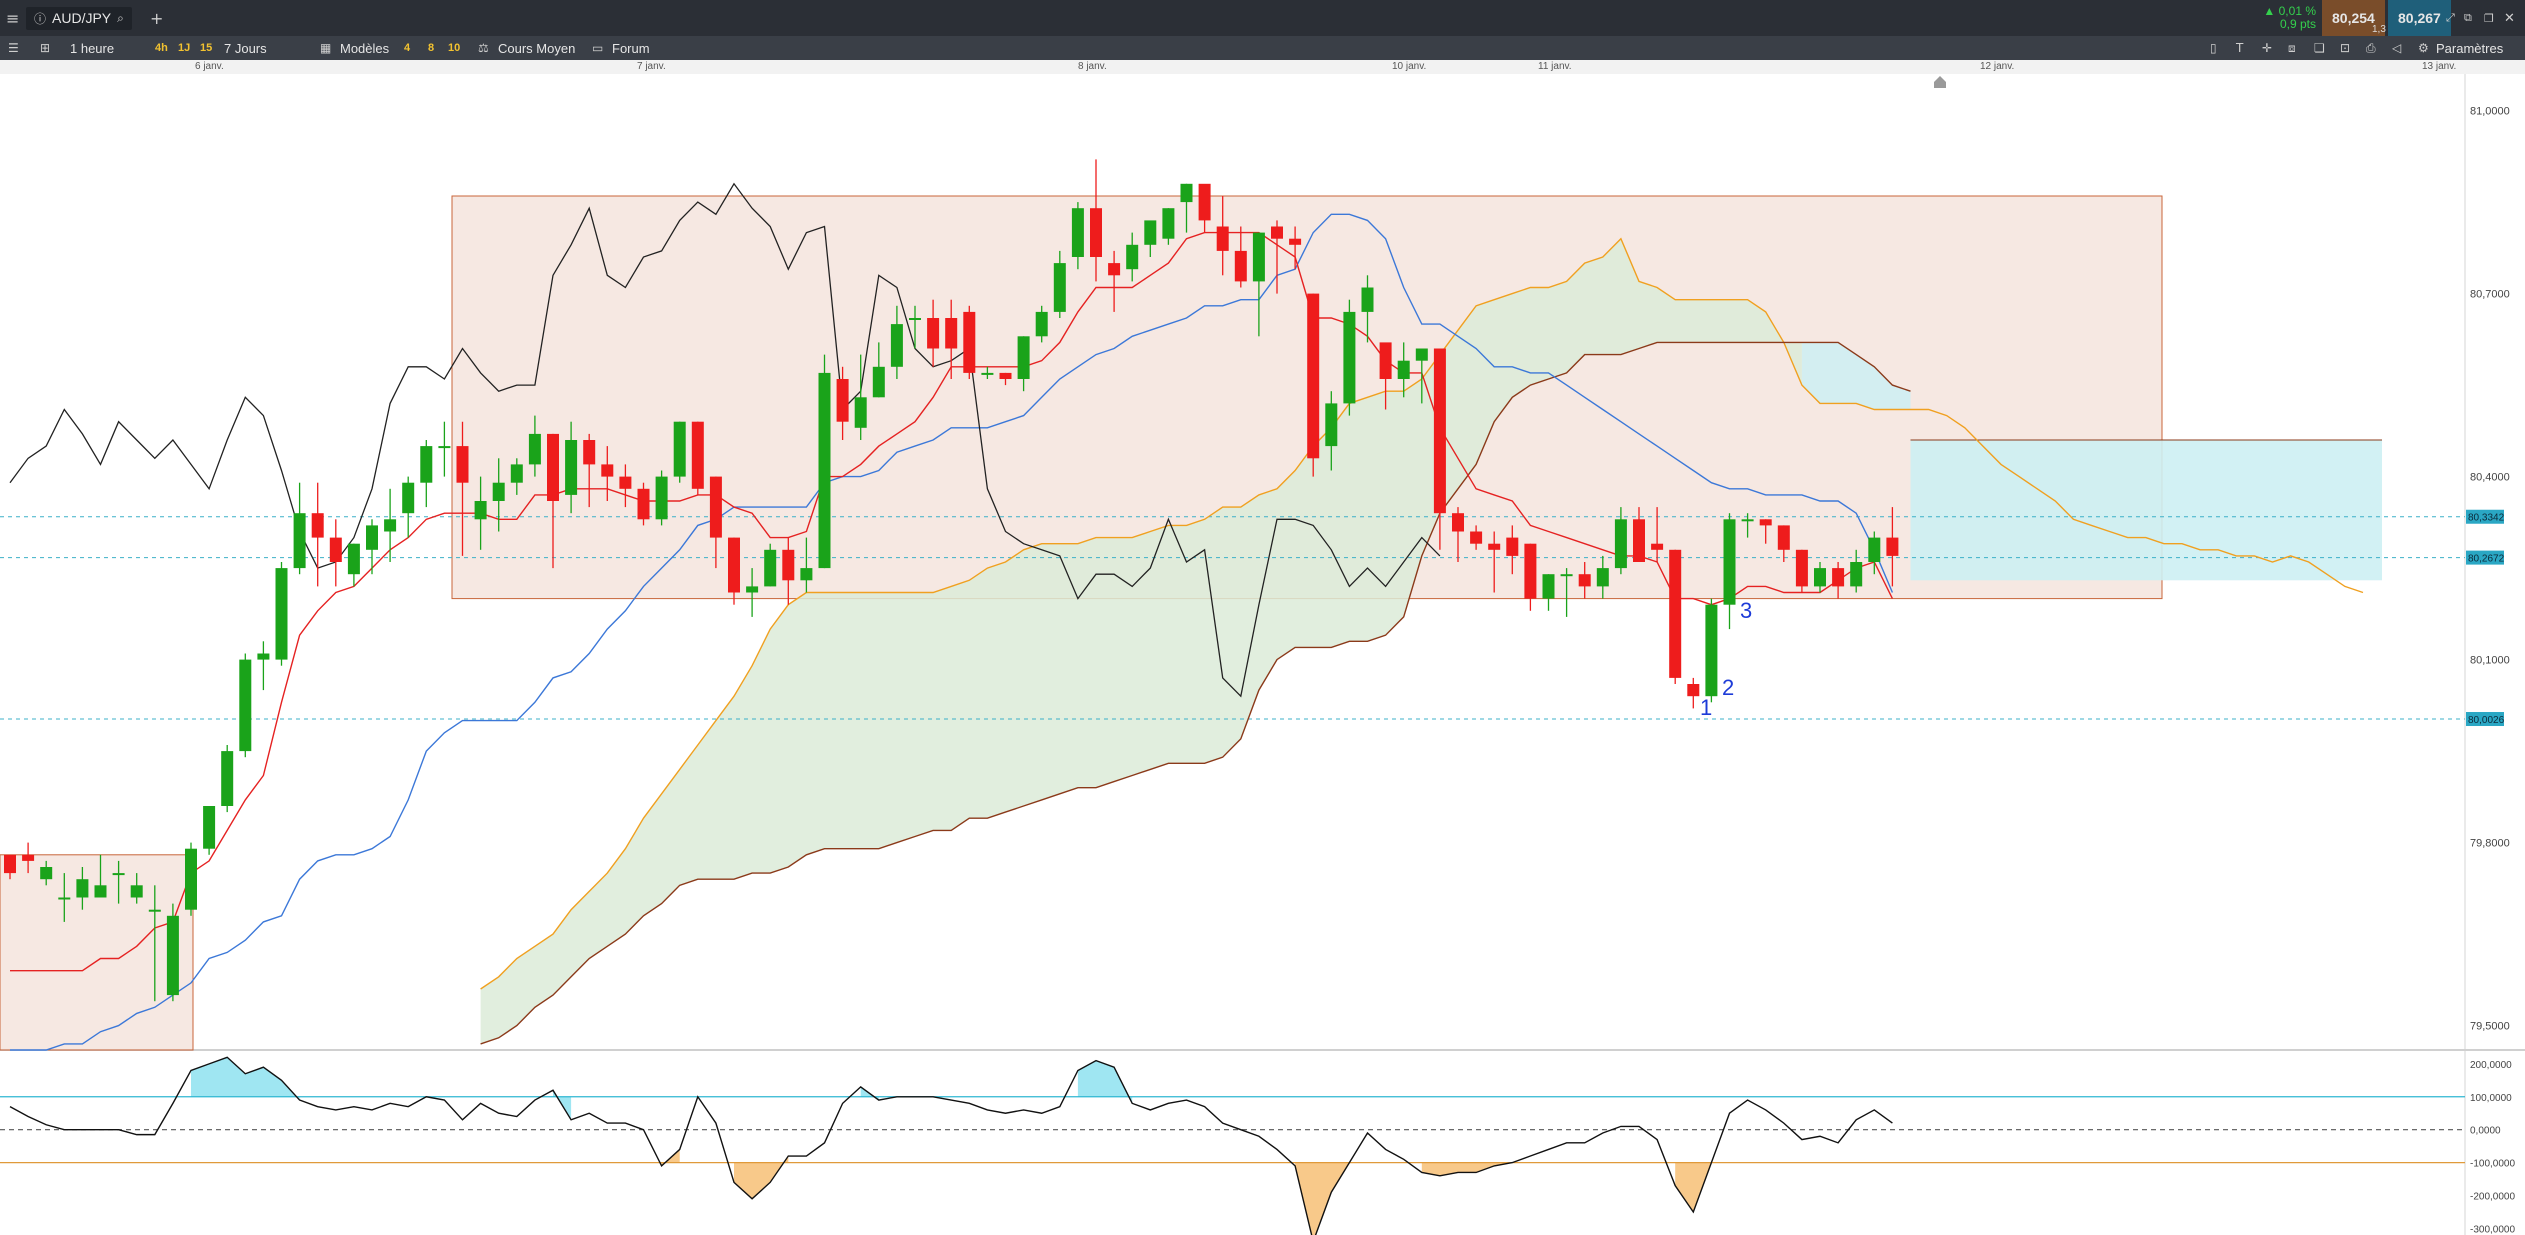 This screenshot has height=1235, width=2525. What do you see at coordinates (2213, 48) in the screenshot?
I see `panel-icon: ▯` at bounding box center [2213, 48].